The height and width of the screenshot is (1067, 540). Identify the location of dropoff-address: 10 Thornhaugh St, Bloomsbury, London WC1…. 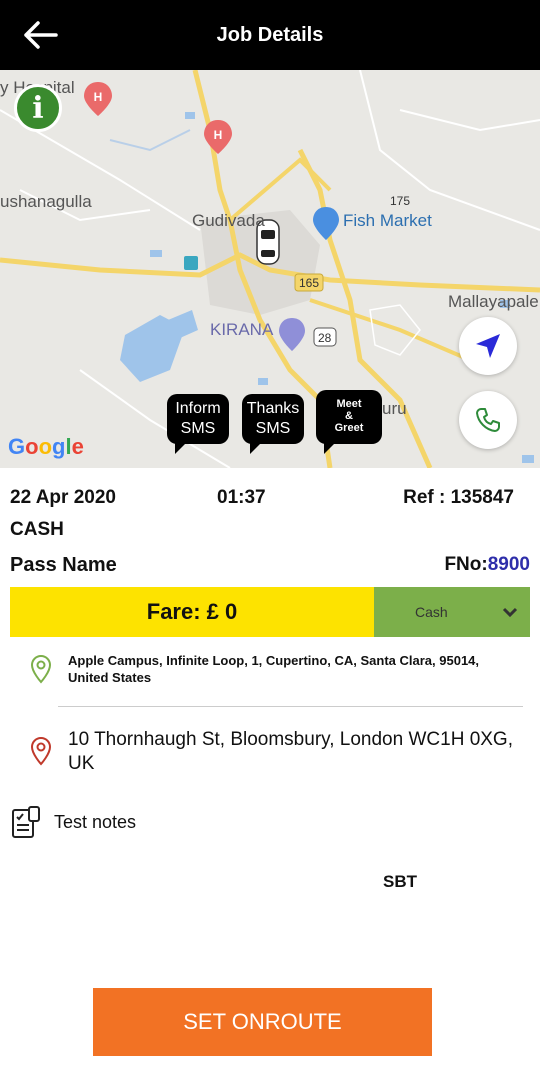
(290, 751).